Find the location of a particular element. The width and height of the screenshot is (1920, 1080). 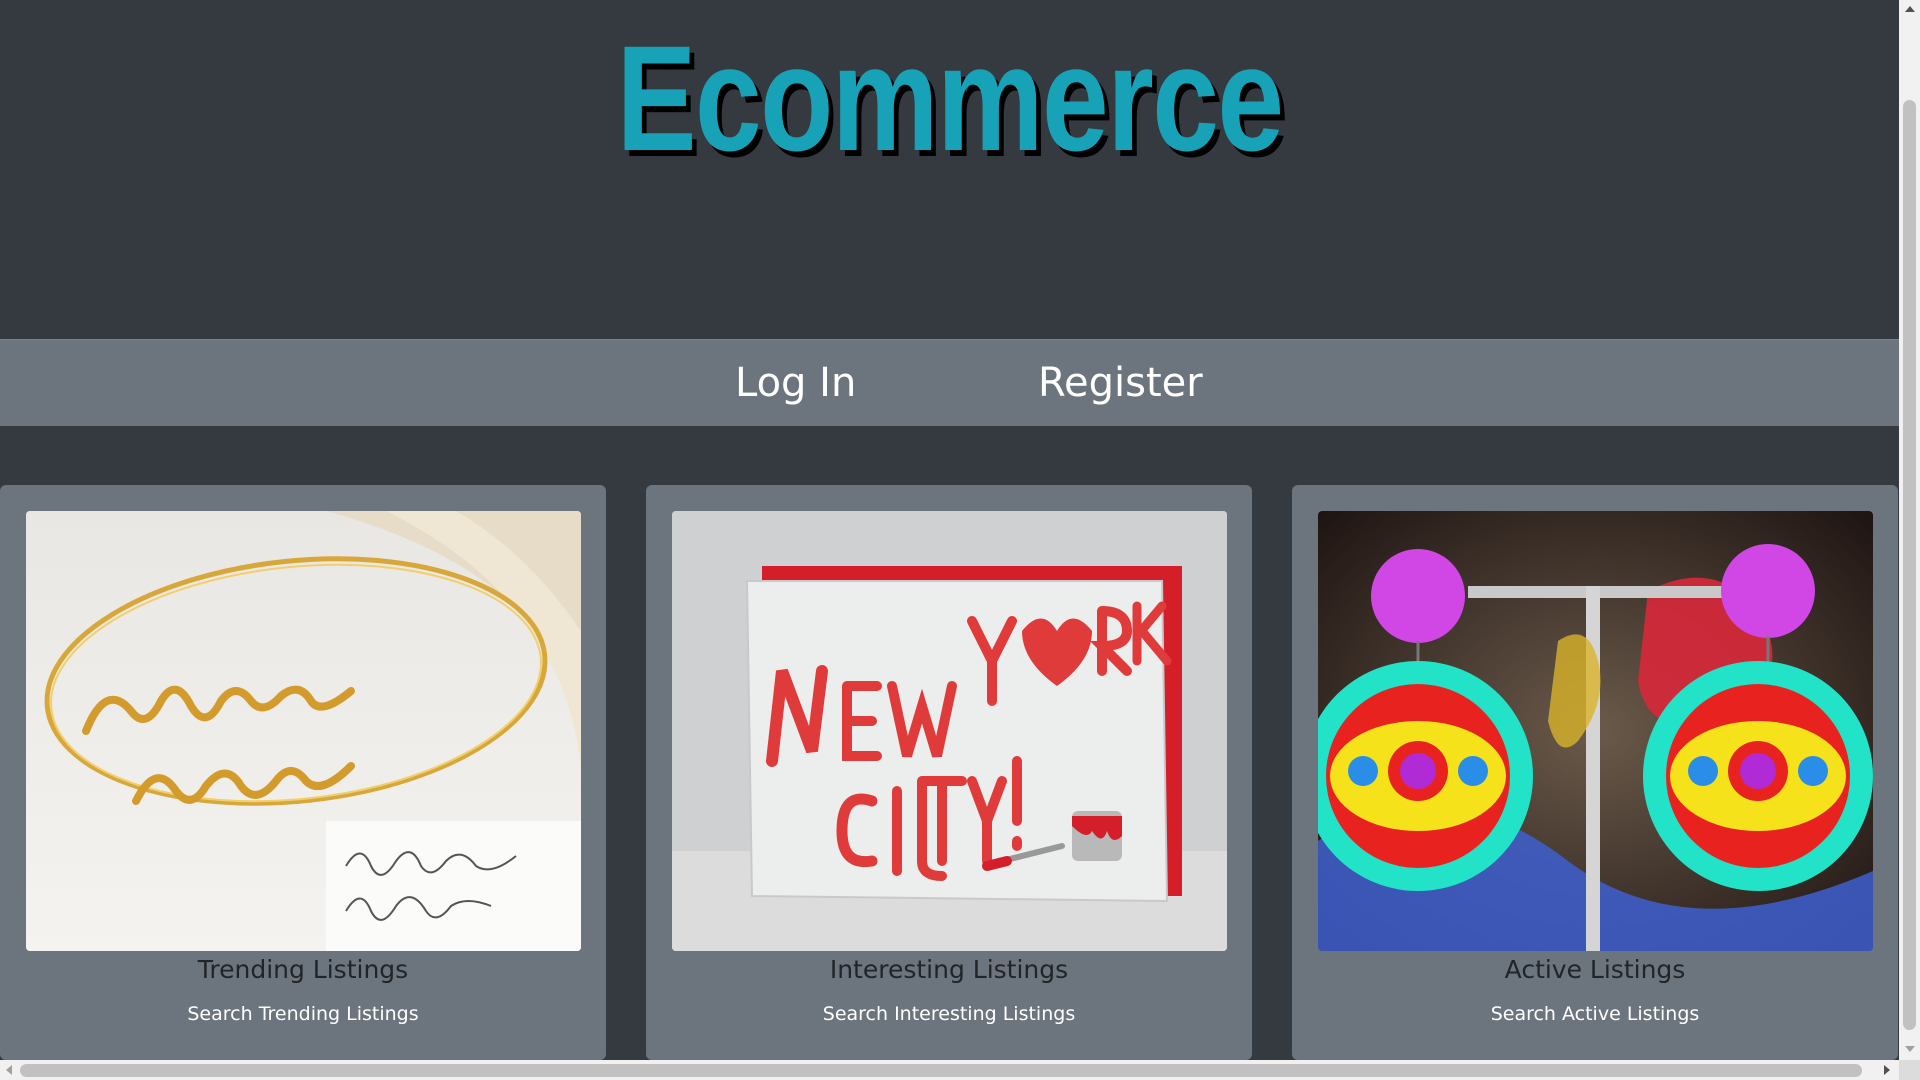

horizontal-scrollbar is located at coordinates (949, 1070).